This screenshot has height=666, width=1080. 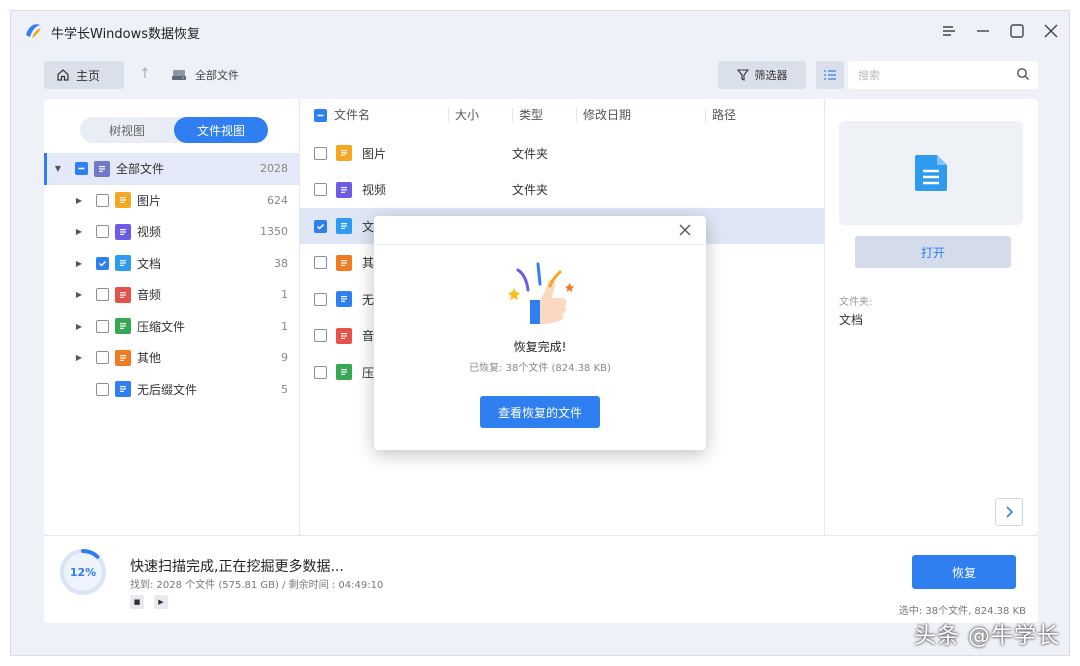 I want to click on select-all-checkbox, so click(x=320, y=115).